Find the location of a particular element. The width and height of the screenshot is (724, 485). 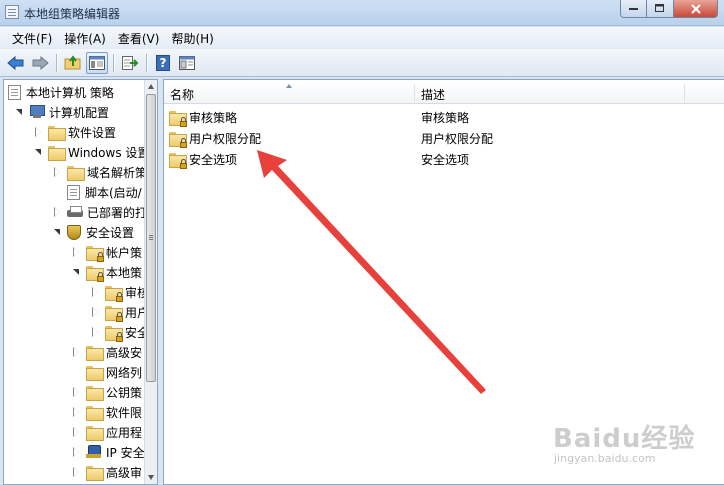

tree-item-software-restriction: 软件限 is located at coordinates (106, 412).